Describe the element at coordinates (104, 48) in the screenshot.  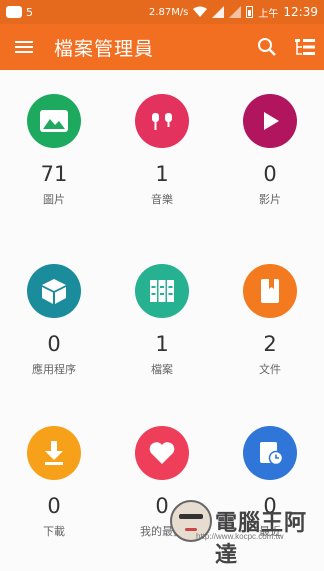
I see `page-title: 檔案管理員` at that location.